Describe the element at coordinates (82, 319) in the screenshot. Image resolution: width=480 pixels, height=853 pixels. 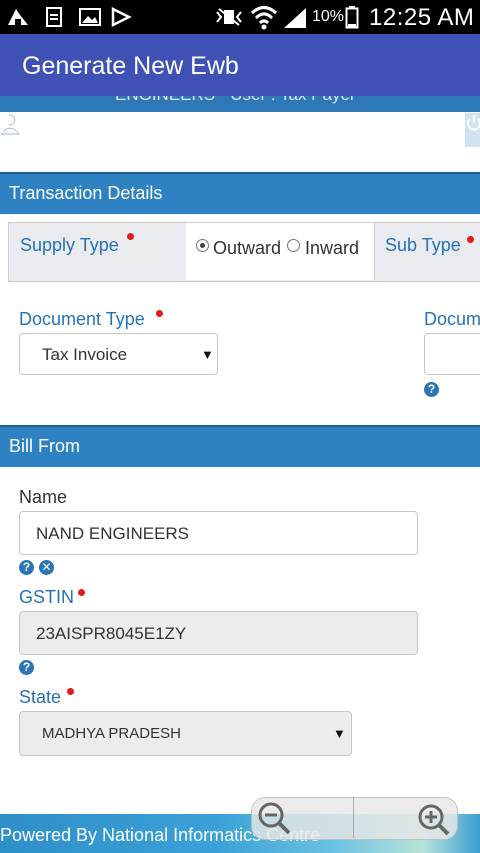
I see `document-type-label: Document Type` at that location.